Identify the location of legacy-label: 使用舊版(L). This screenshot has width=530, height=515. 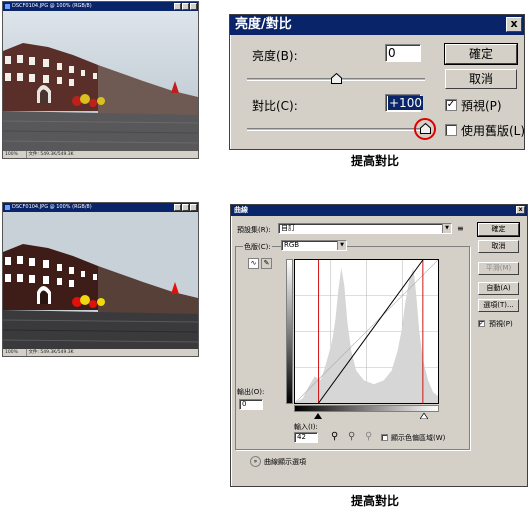
(493, 131).